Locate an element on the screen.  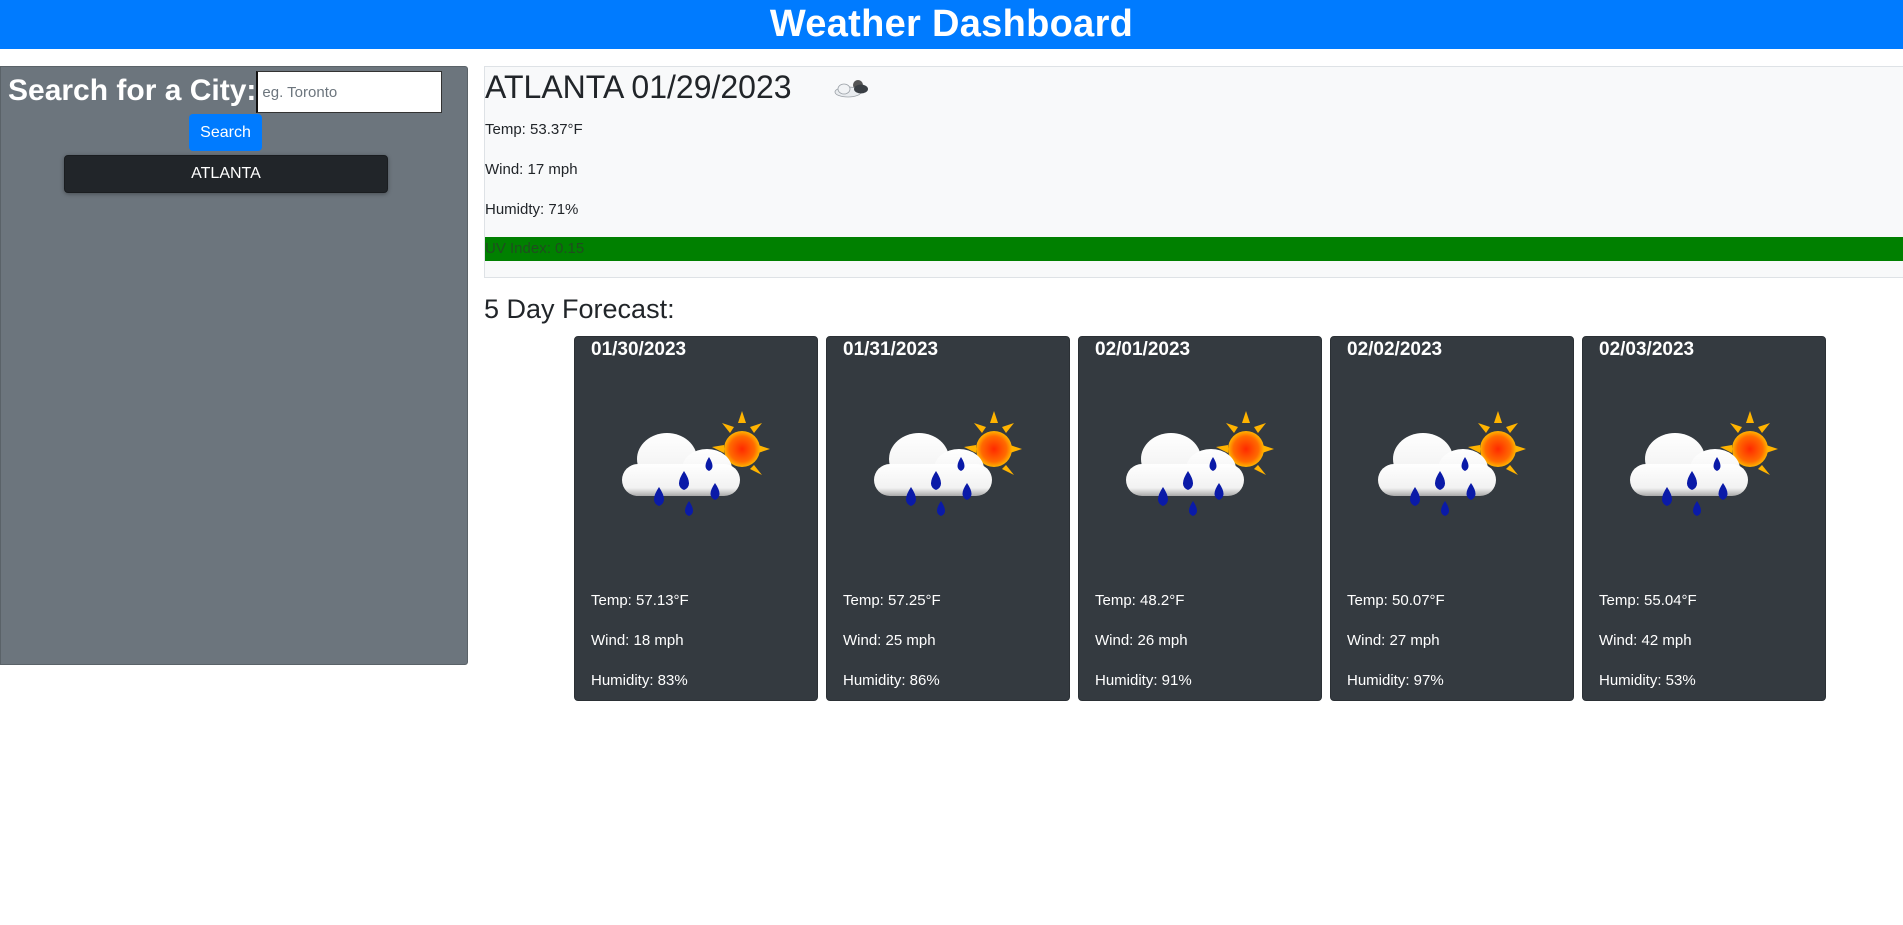
search-button: Search is located at coordinates (225, 132).